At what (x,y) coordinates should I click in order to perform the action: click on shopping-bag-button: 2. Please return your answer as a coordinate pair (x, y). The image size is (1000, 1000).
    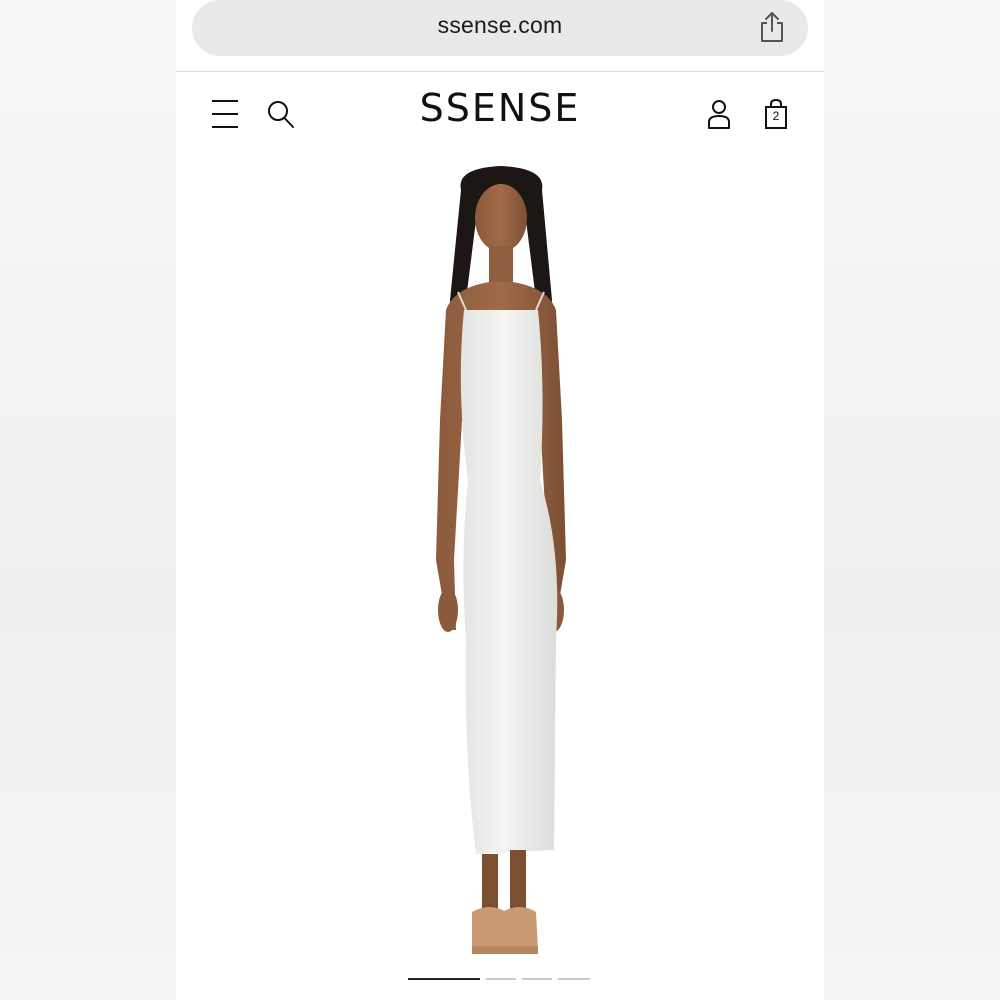
    Looking at the image, I should click on (776, 114).